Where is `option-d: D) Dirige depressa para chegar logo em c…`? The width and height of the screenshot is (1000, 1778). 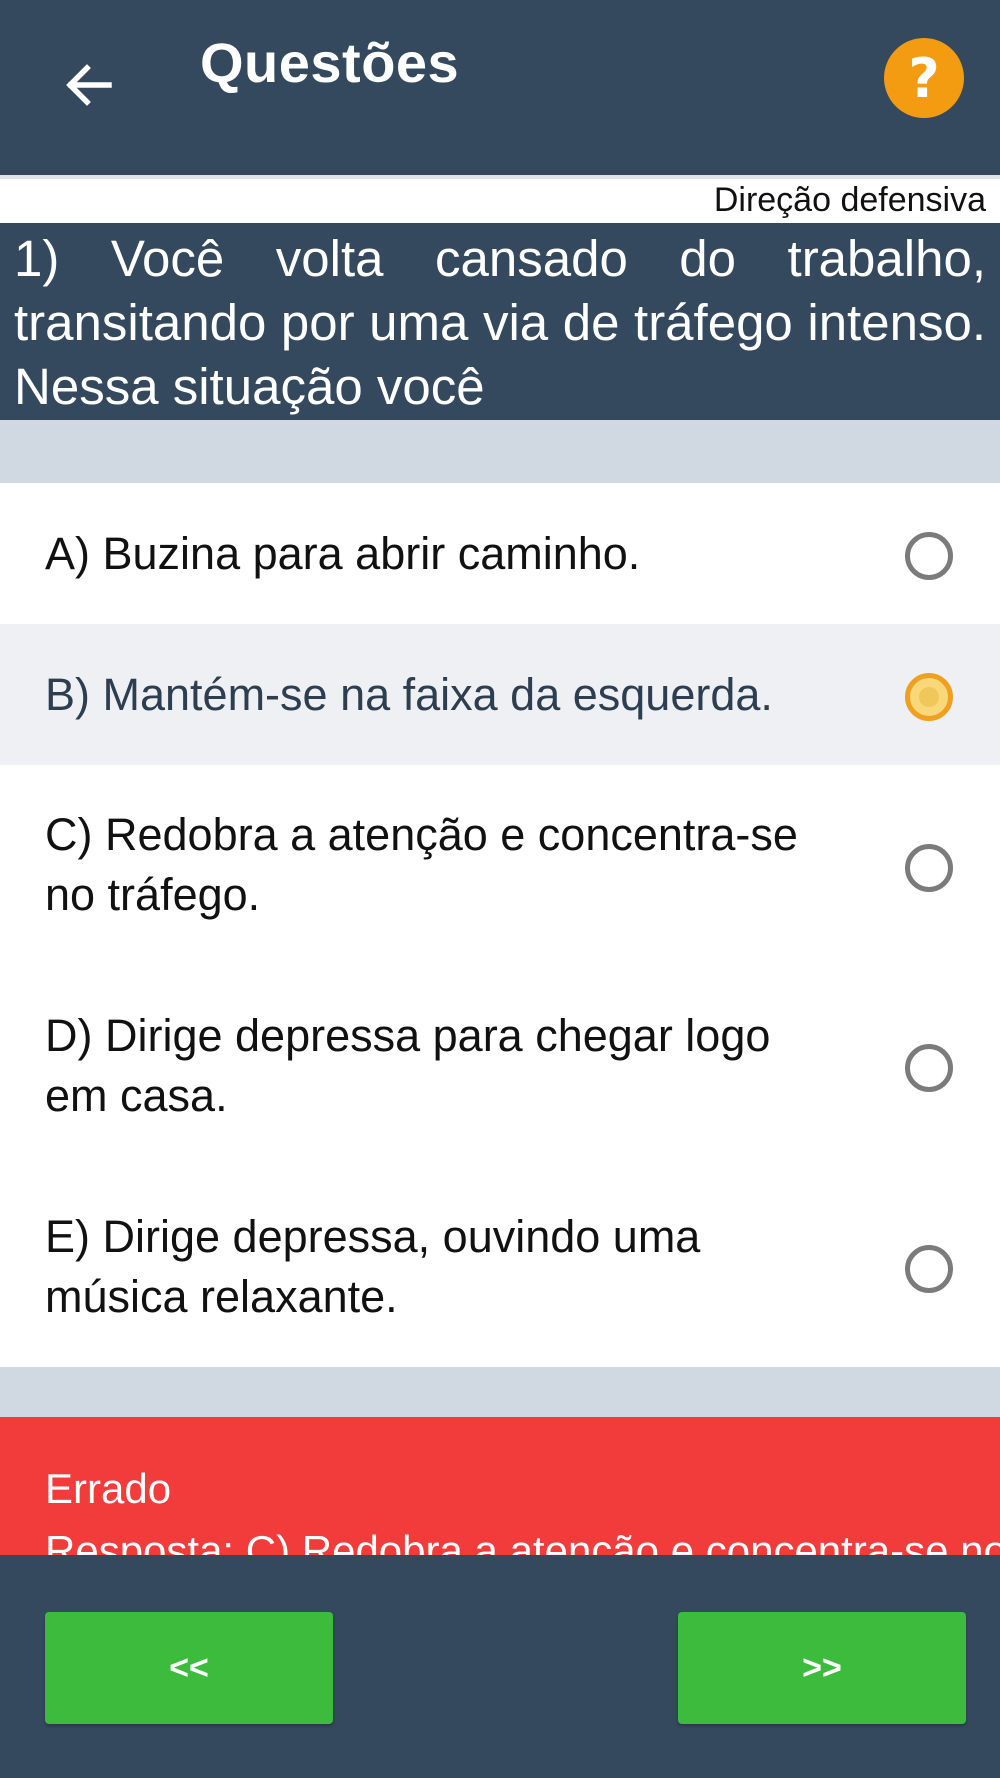 option-d: D) Dirige depressa para chegar logo em c… is located at coordinates (500, 1065).